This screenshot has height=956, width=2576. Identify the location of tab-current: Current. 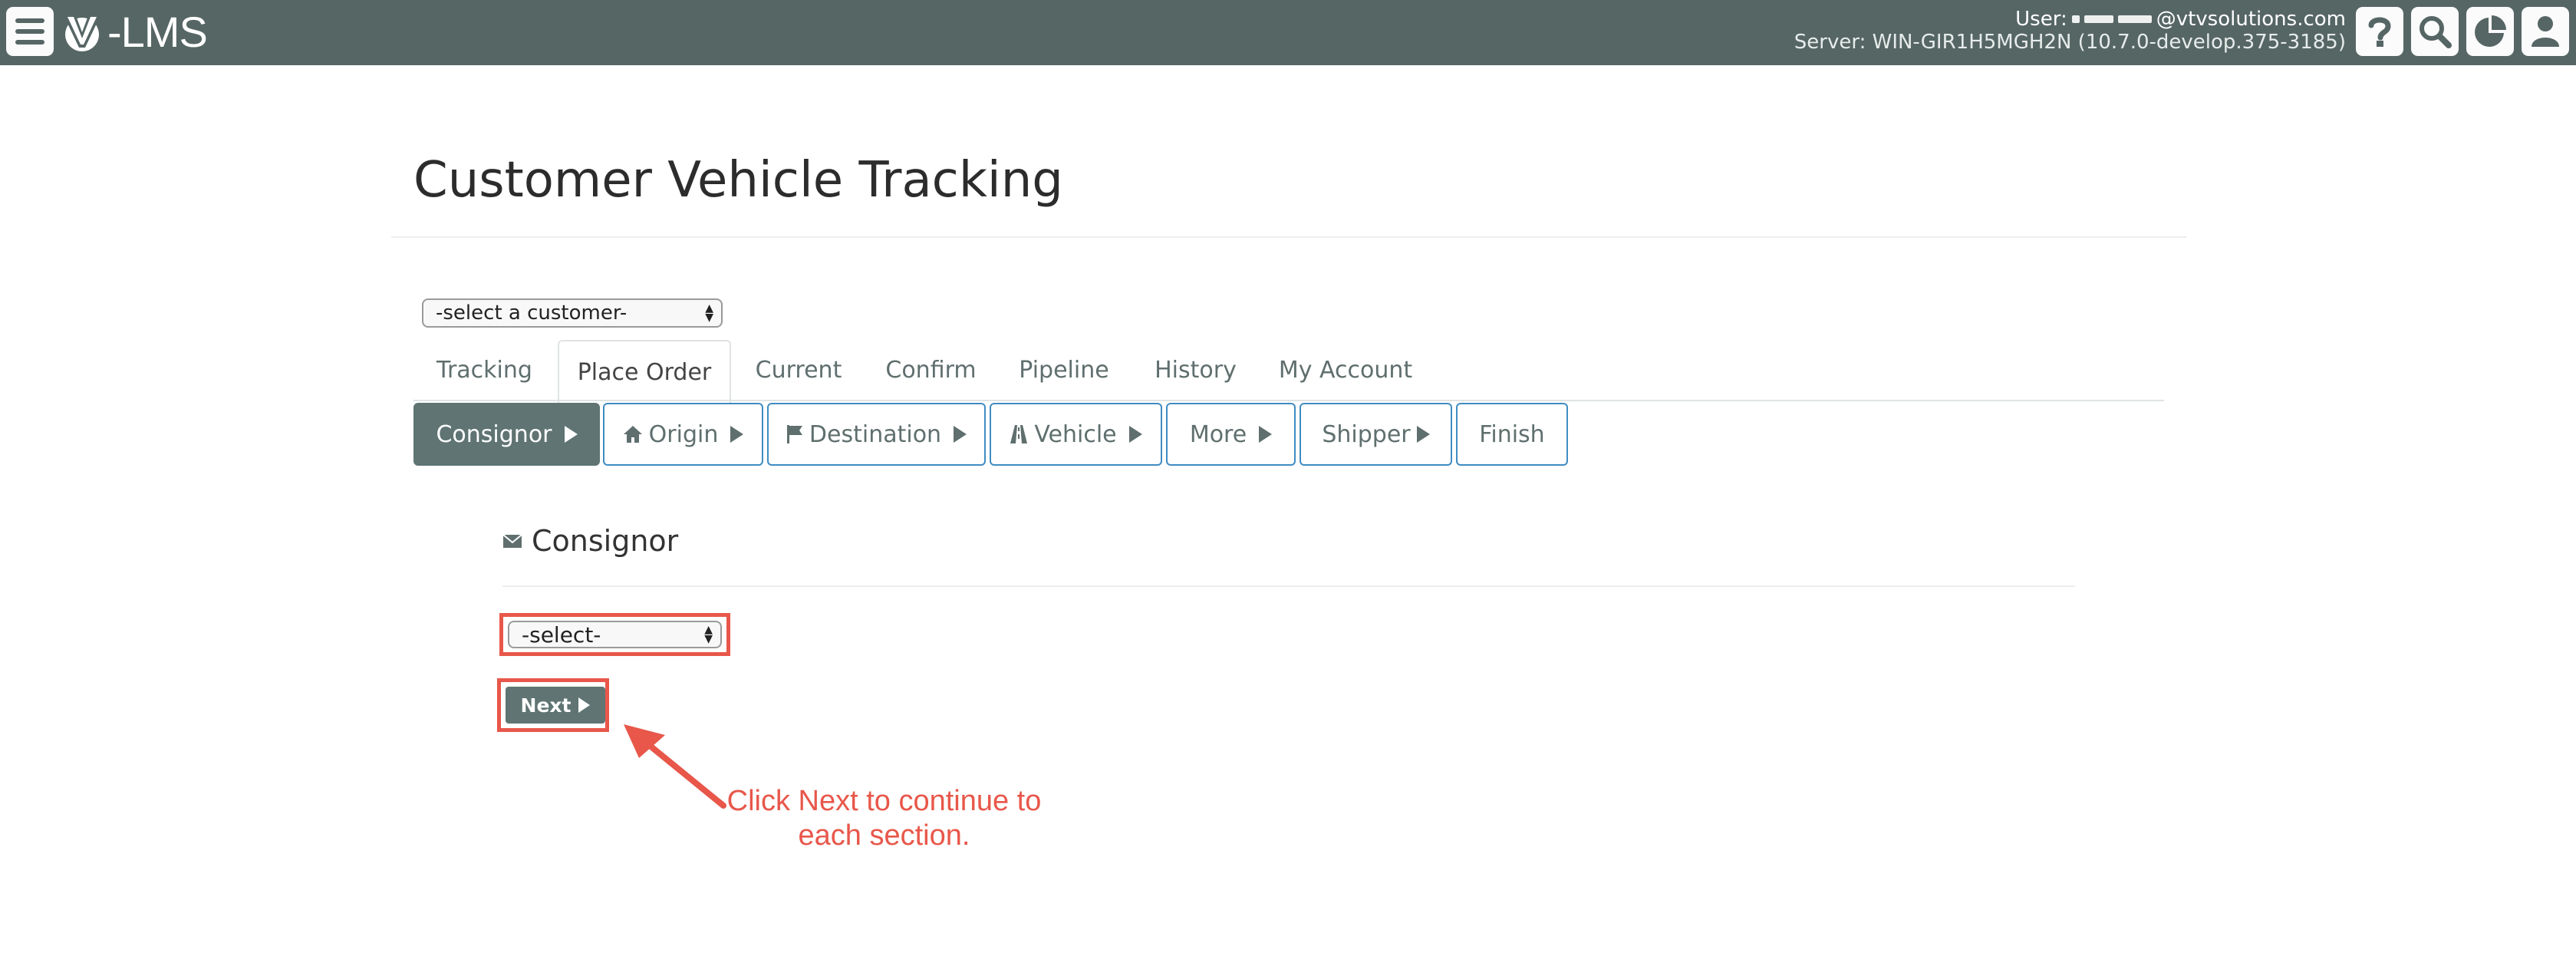
(798, 370).